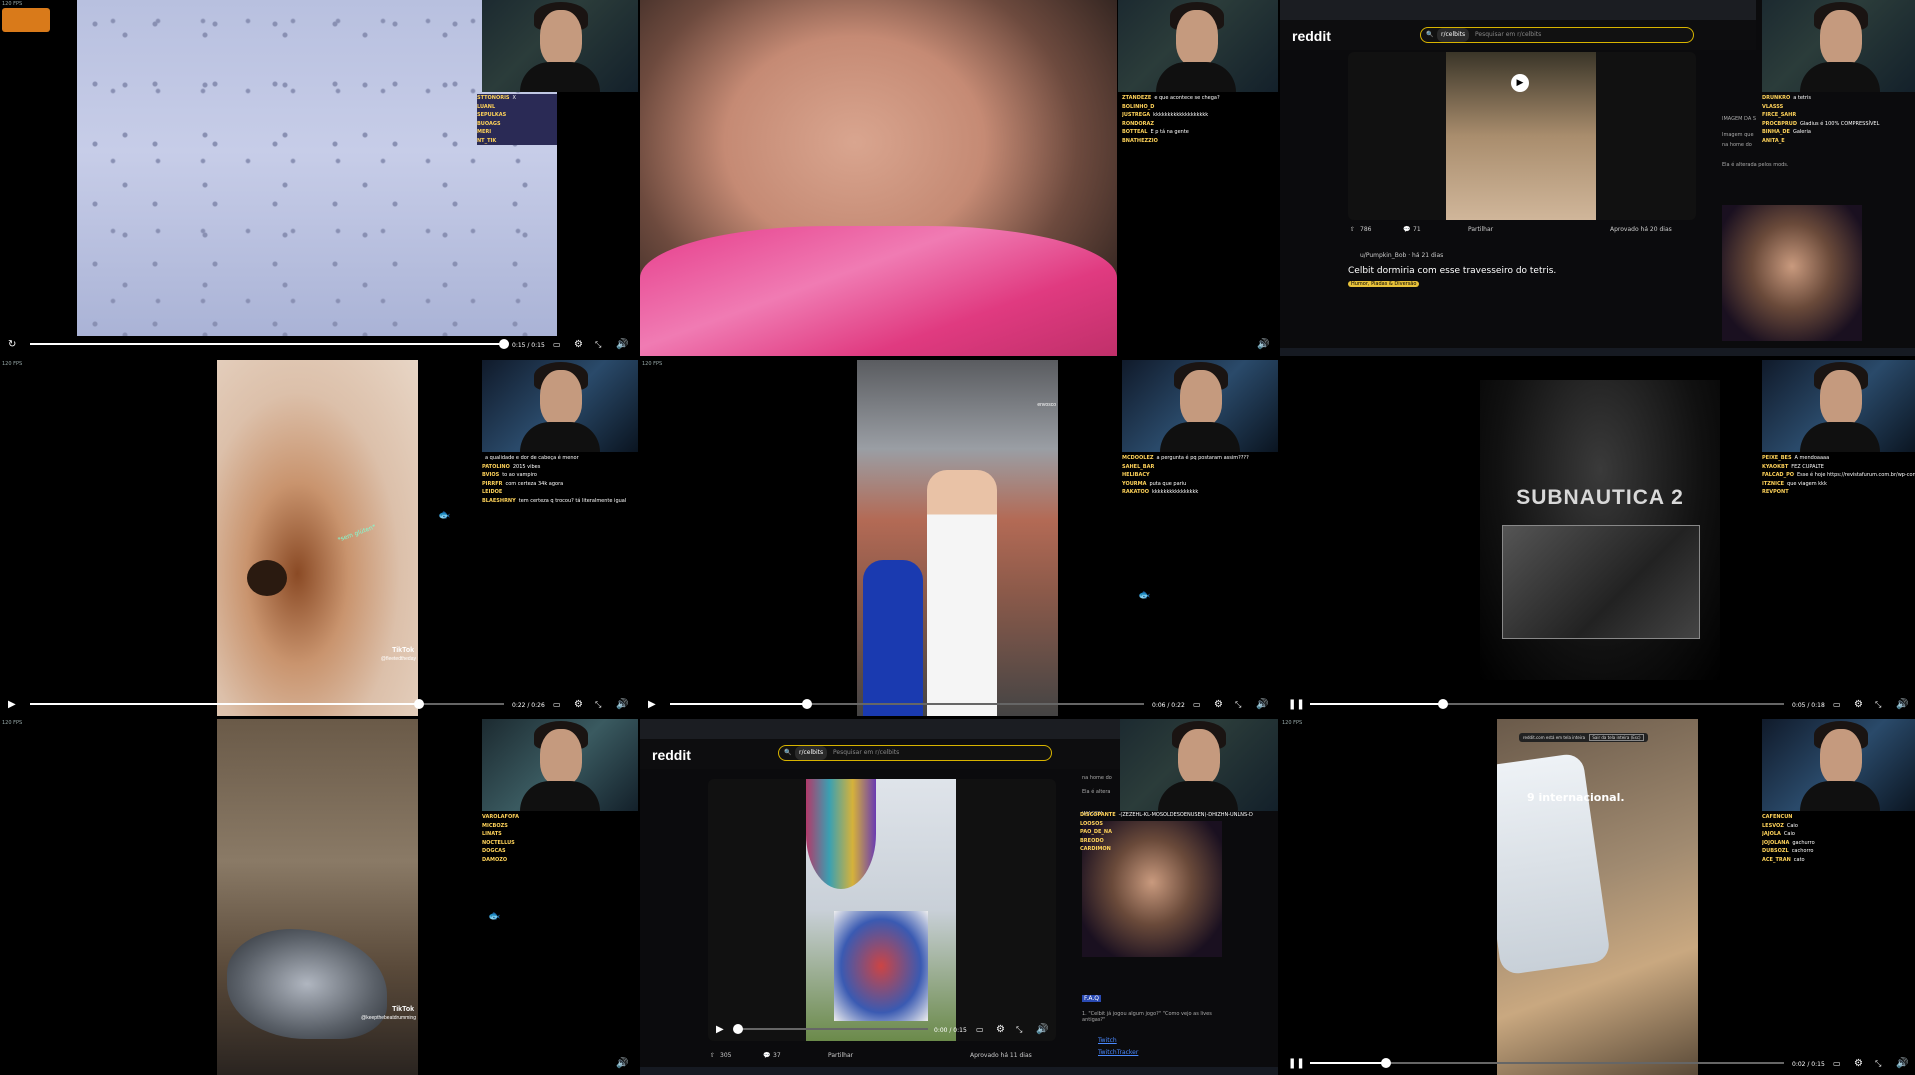 Image resolution: width=1915 pixels, height=1075 pixels. What do you see at coordinates (1802, 98) in the screenshot?
I see `chat-text: a tetris` at bounding box center [1802, 98].